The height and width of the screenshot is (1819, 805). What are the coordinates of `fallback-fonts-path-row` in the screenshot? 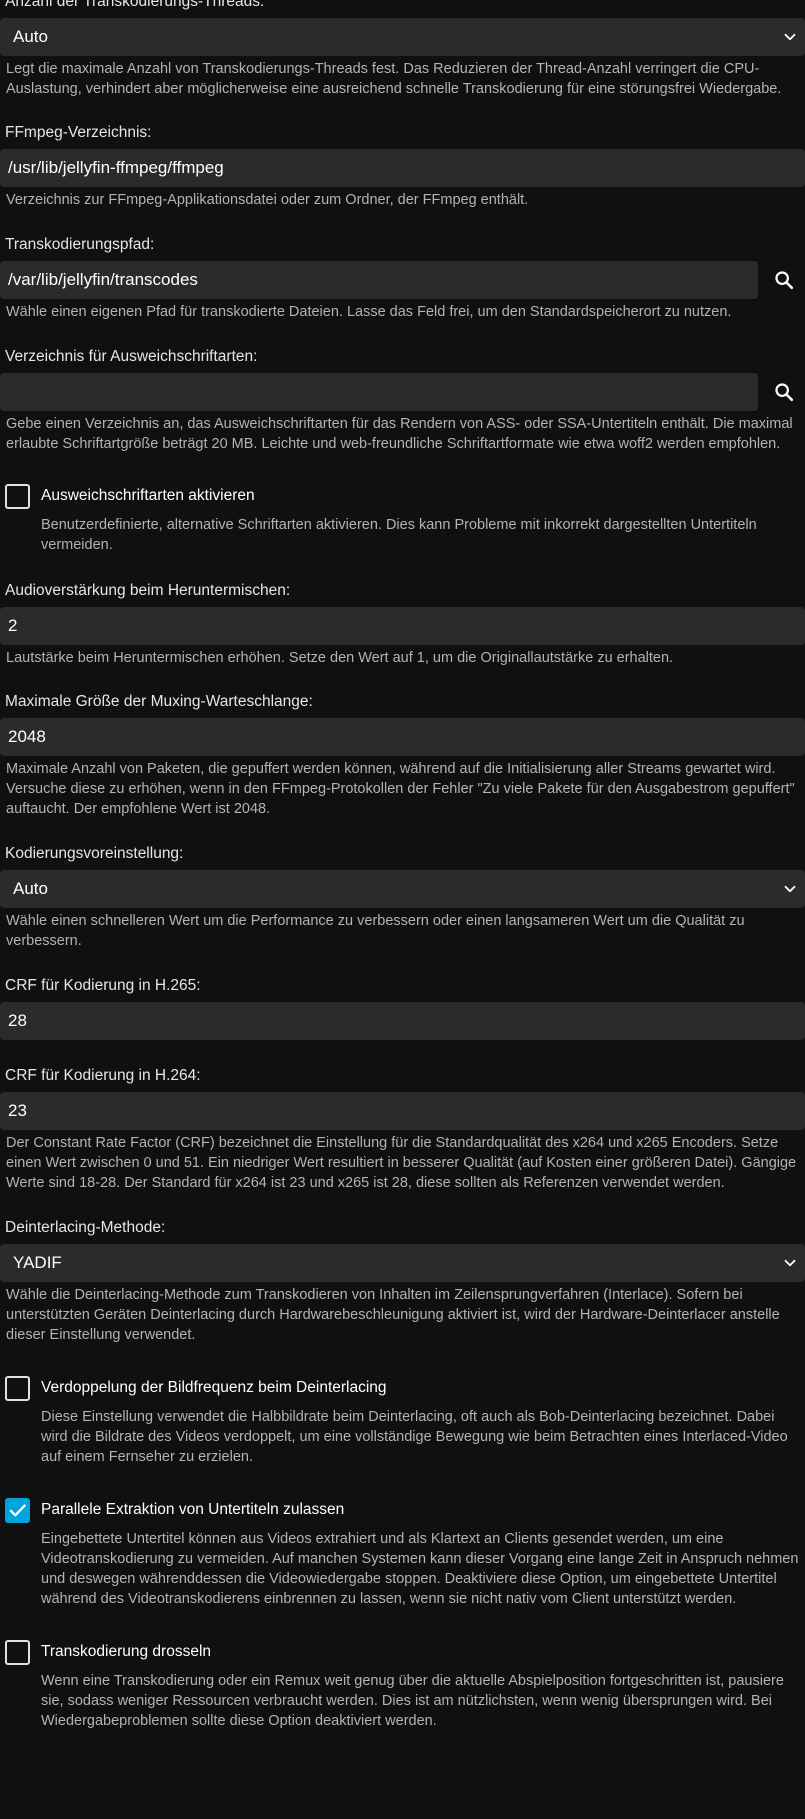 It's located at (402, 389).